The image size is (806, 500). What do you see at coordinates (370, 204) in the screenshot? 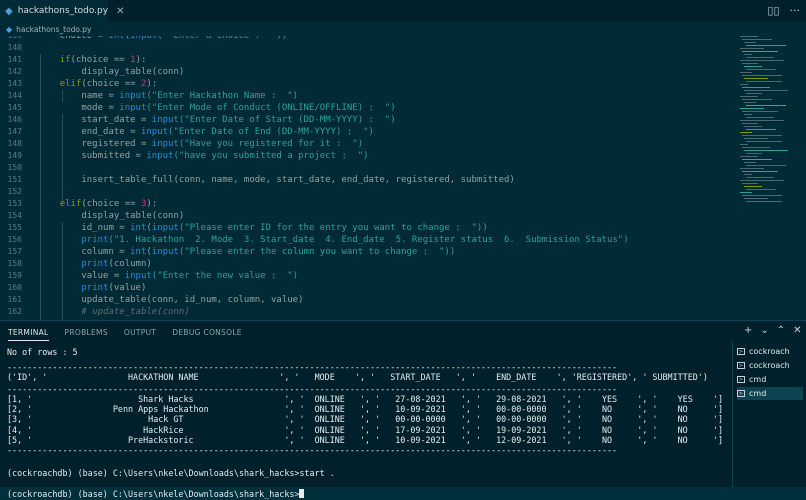
I see `code-line: 153 elif(choice == 3):` at bounding box center [370, 204].